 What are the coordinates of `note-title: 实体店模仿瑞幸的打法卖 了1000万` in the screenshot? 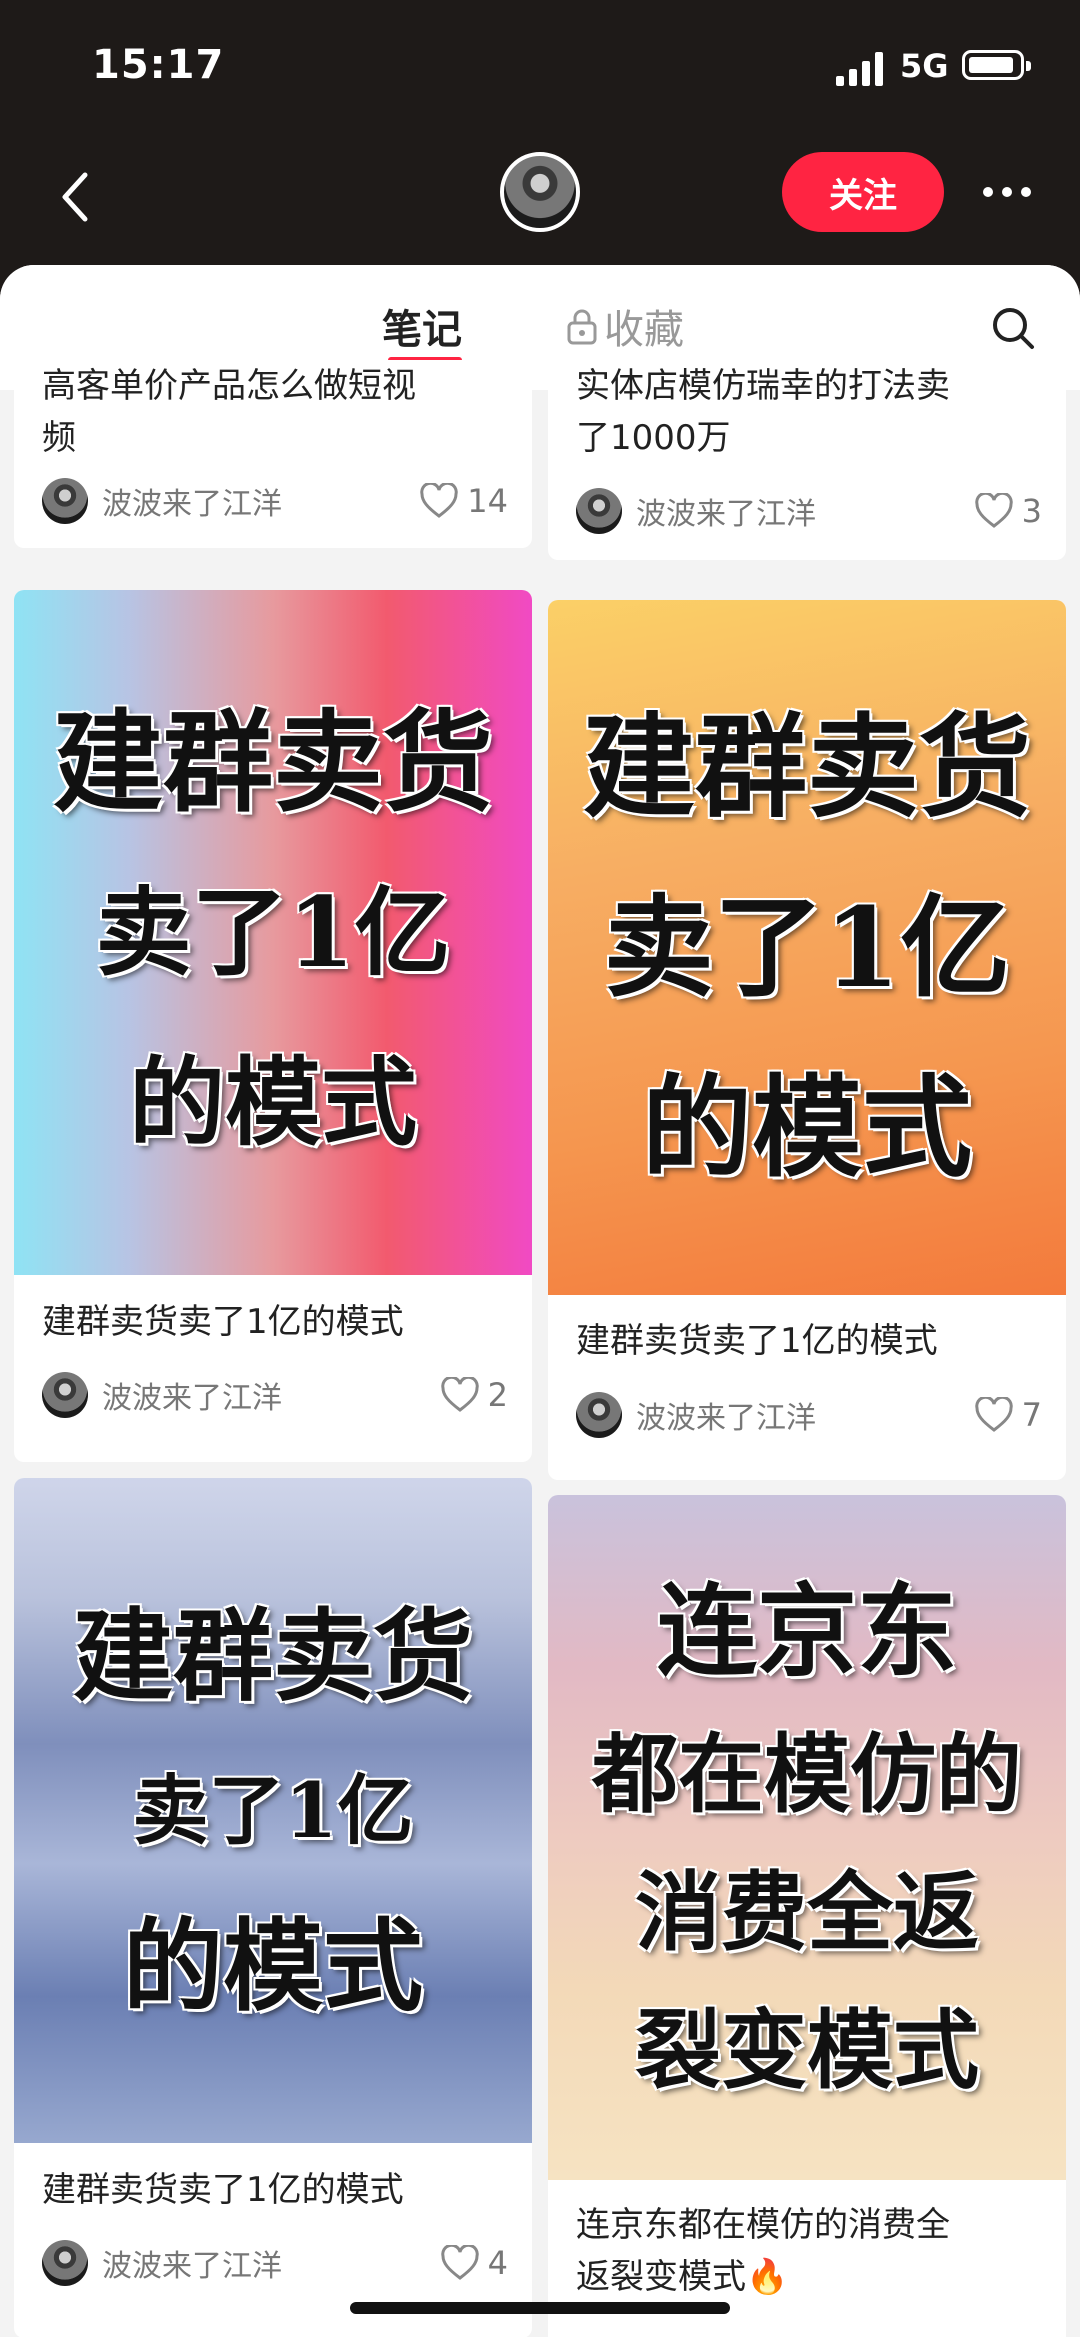 It's located at (809, 412).